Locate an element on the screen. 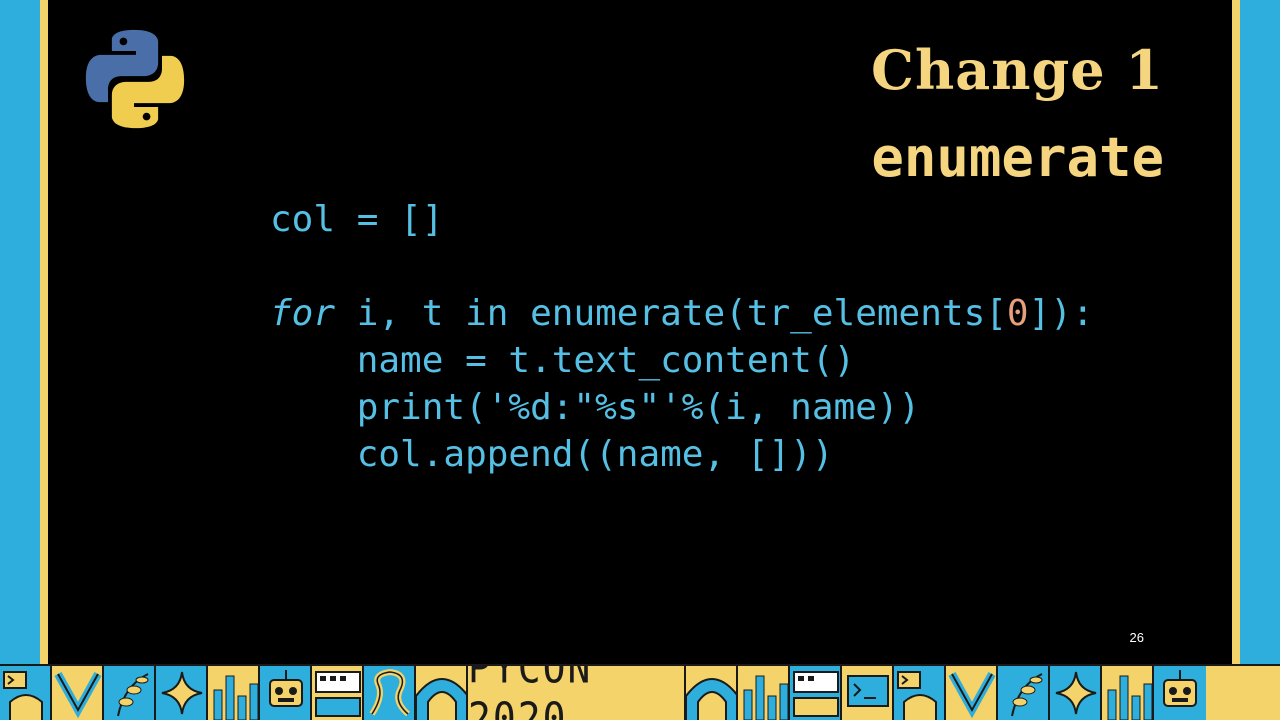 The width and height of the screenshot is (1280, 720). page-number: 26 is located at coordinates (1136, 637).